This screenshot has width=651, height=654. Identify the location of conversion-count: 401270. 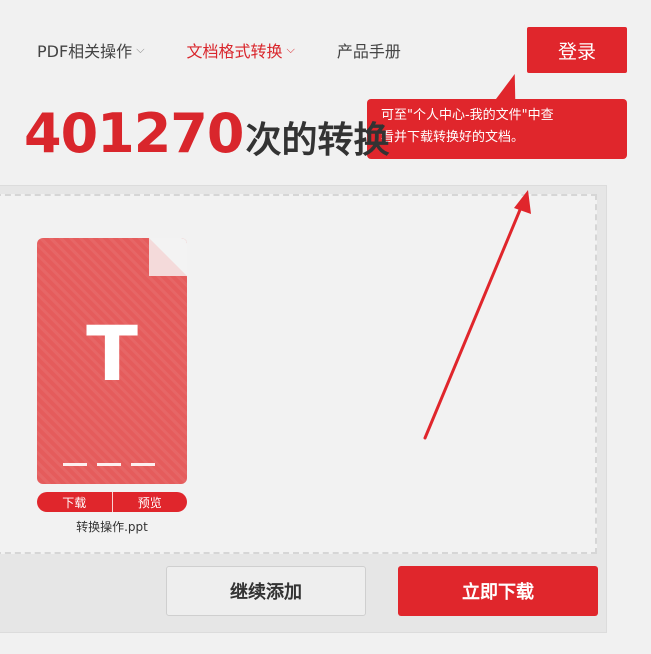
(134, 133).